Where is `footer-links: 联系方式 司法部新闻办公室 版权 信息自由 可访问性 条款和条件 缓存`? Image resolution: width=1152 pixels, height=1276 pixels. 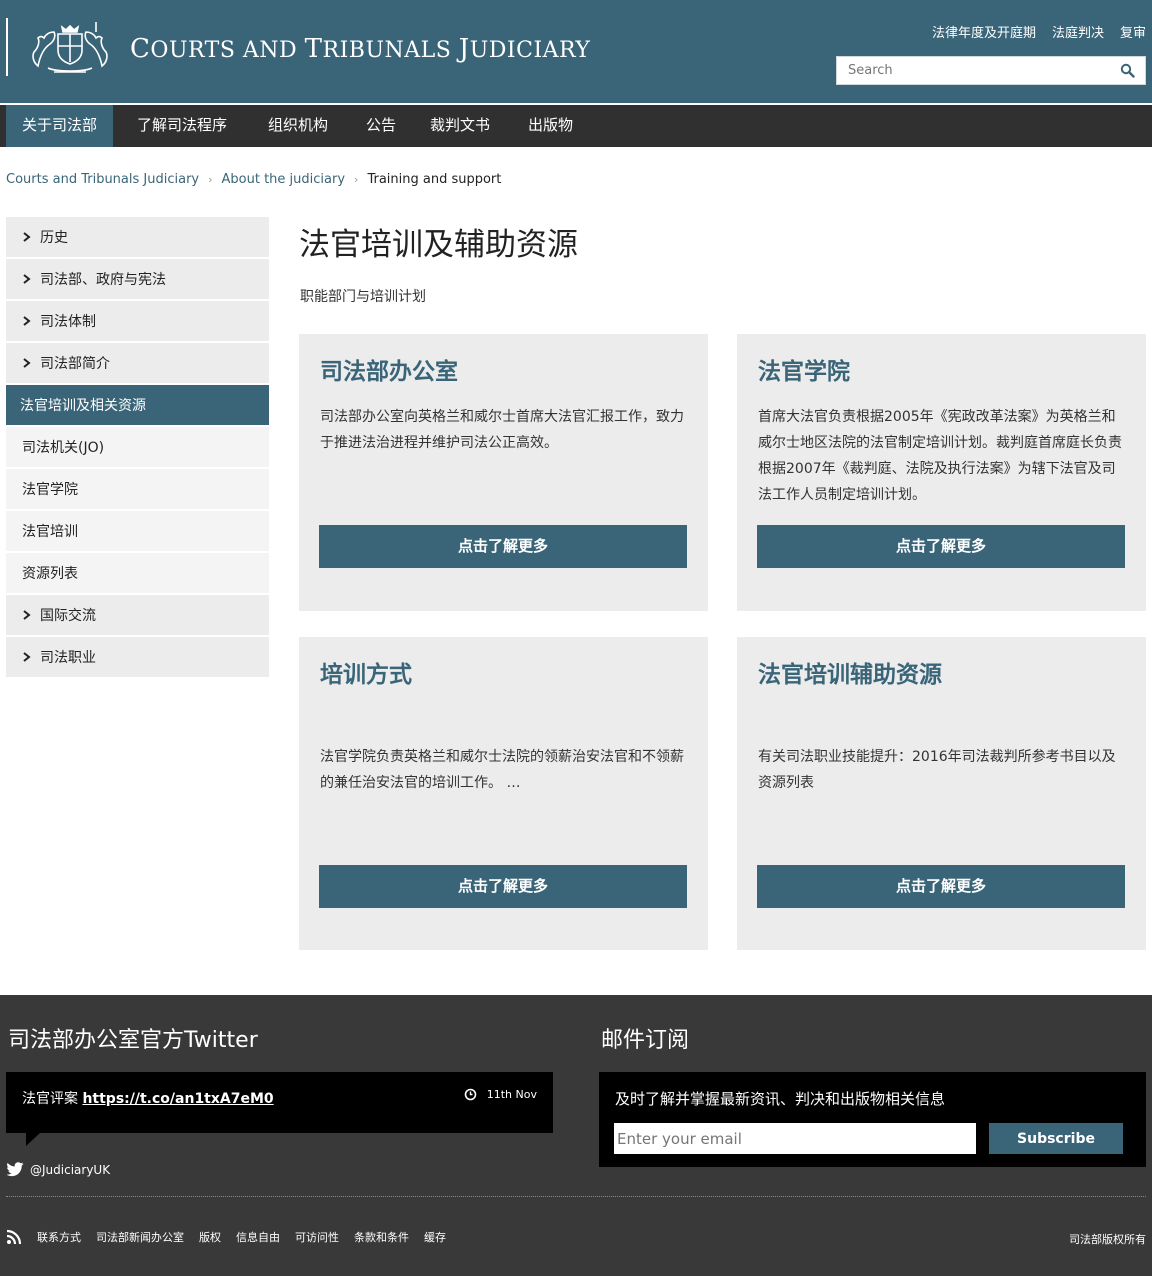 footer-links: 联系方式 司法部新闻办公室 版权 信息自由 可访问性 条款和条件 缓存 is located at coordinates (226, 1237).